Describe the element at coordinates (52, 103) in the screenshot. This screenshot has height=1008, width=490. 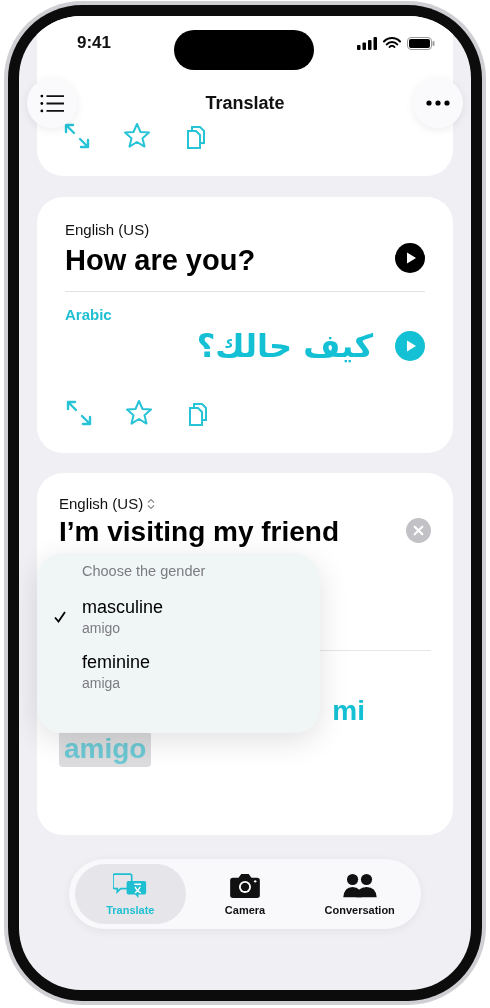
I see `list-icon` at that location.